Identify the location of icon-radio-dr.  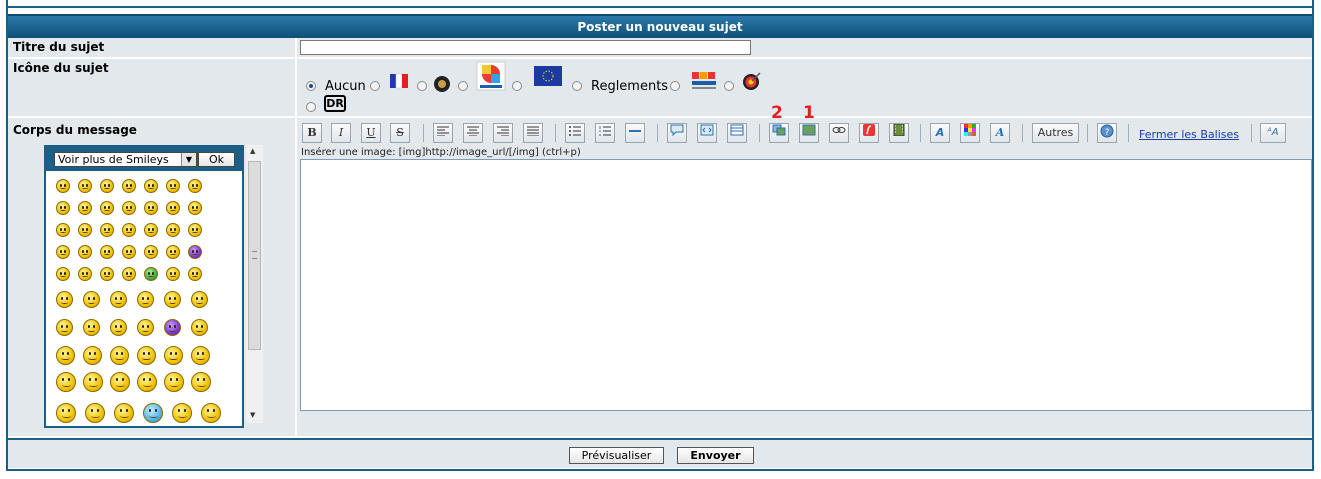
(311, 107).